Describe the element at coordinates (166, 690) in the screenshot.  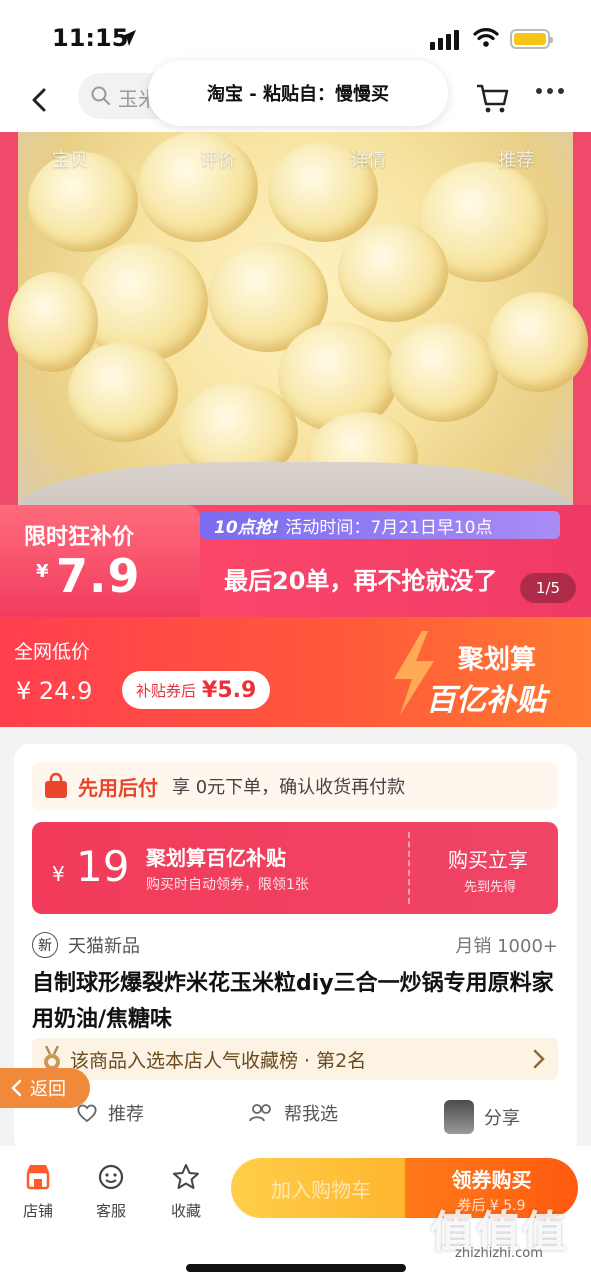
I see `coupon-label: 补贴券后` at that location.